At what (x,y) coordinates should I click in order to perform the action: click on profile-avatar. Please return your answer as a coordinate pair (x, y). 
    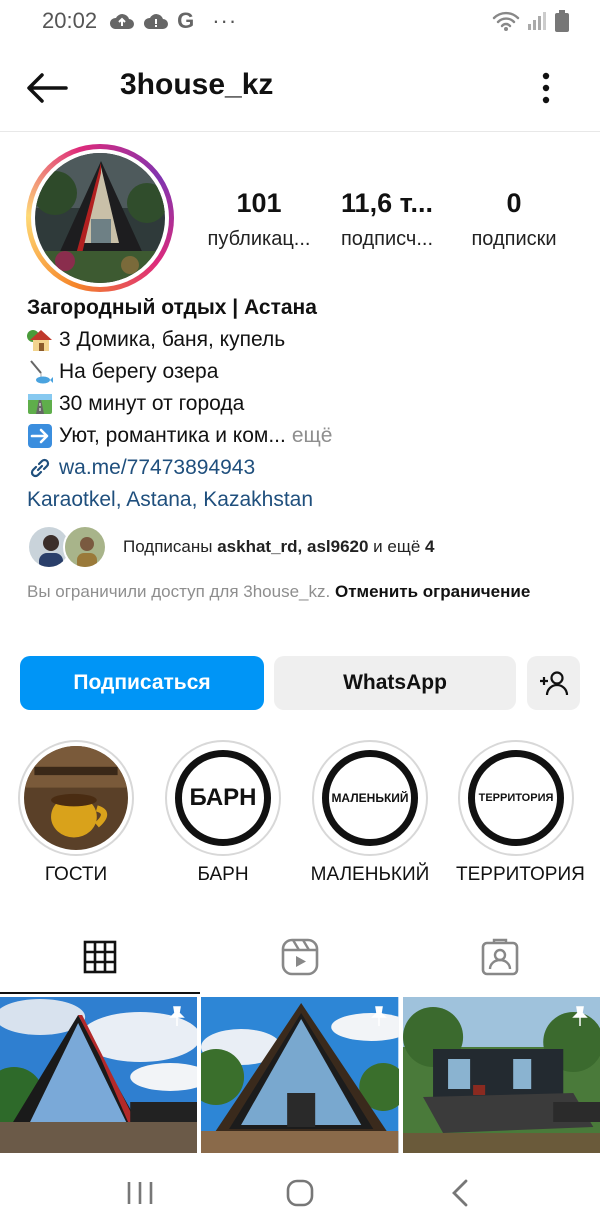
    Looking at the image, I should click on (100, 218).